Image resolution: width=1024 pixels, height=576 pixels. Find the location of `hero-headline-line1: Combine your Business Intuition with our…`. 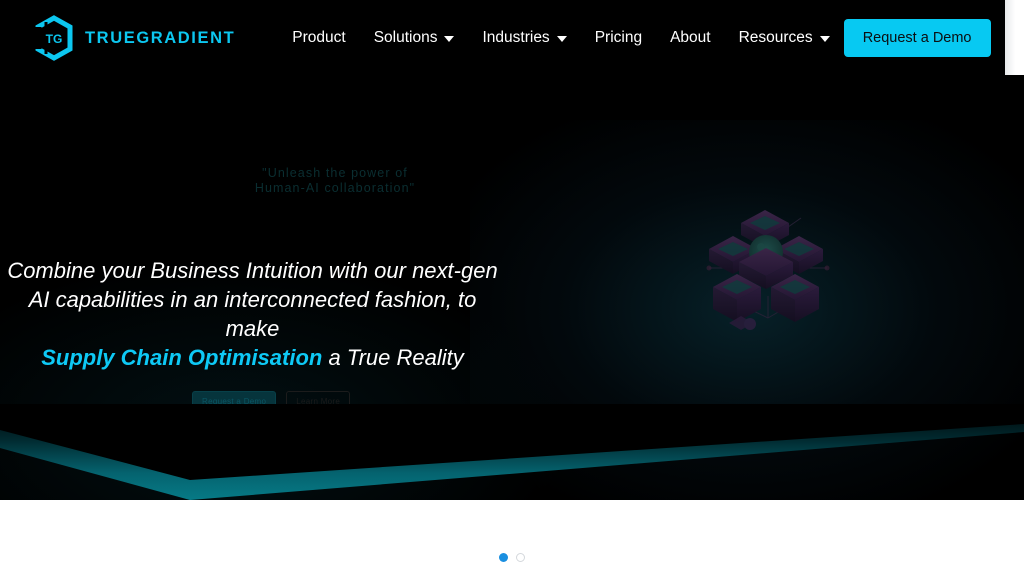

hero-headline-line1: Combine your Business Intuition with our… is located at coordinates (252, 270).